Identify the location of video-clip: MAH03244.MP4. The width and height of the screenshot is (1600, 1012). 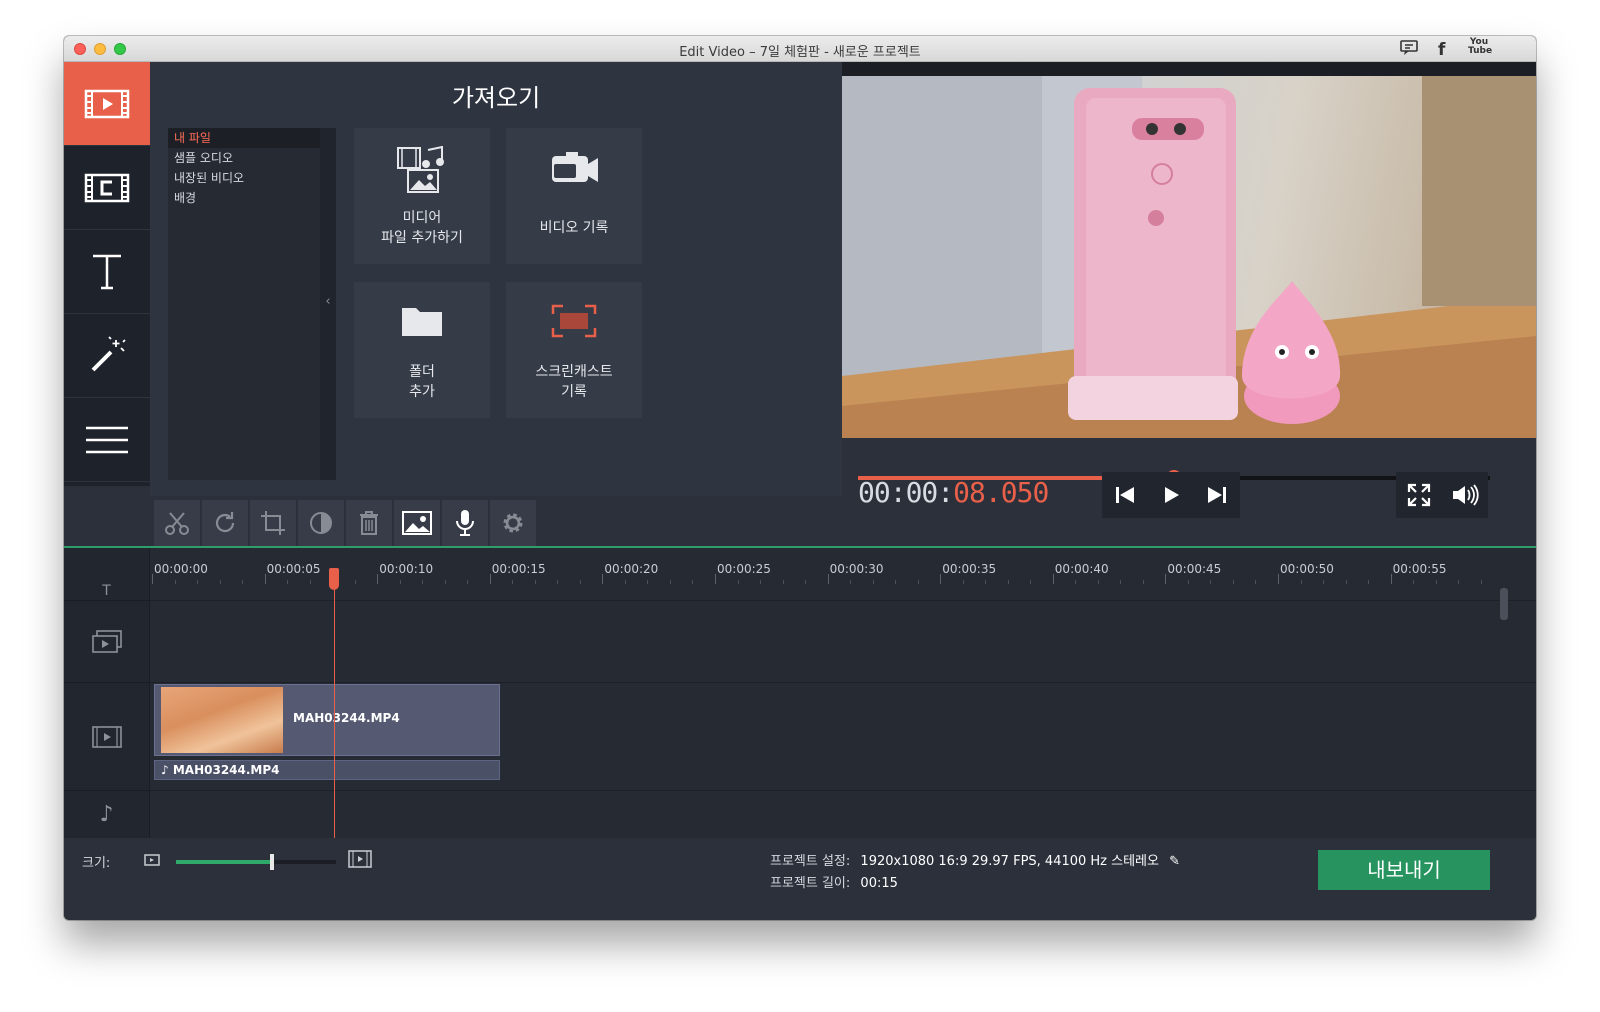
(327, 720).